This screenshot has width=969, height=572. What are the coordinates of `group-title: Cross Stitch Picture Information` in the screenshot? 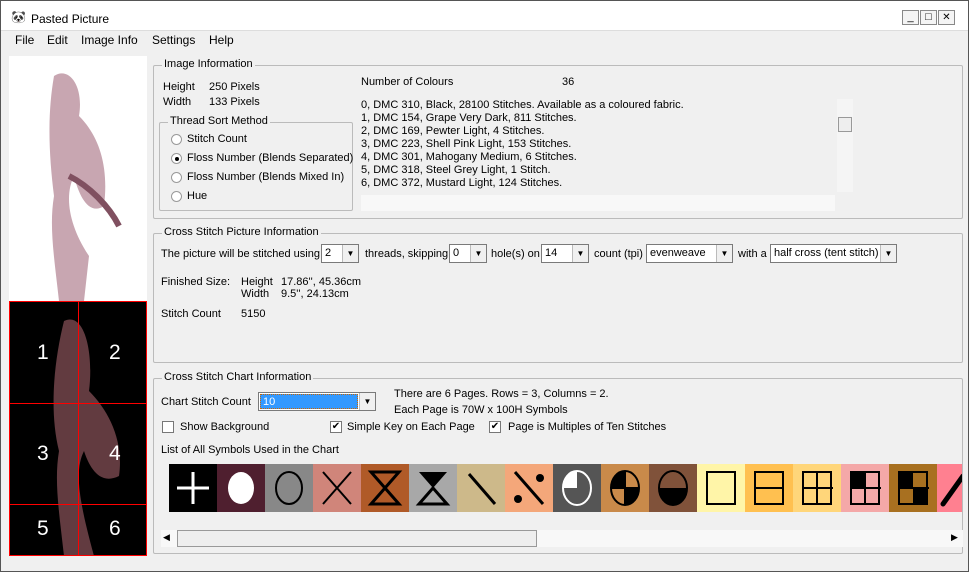 It's located at (241, 232).